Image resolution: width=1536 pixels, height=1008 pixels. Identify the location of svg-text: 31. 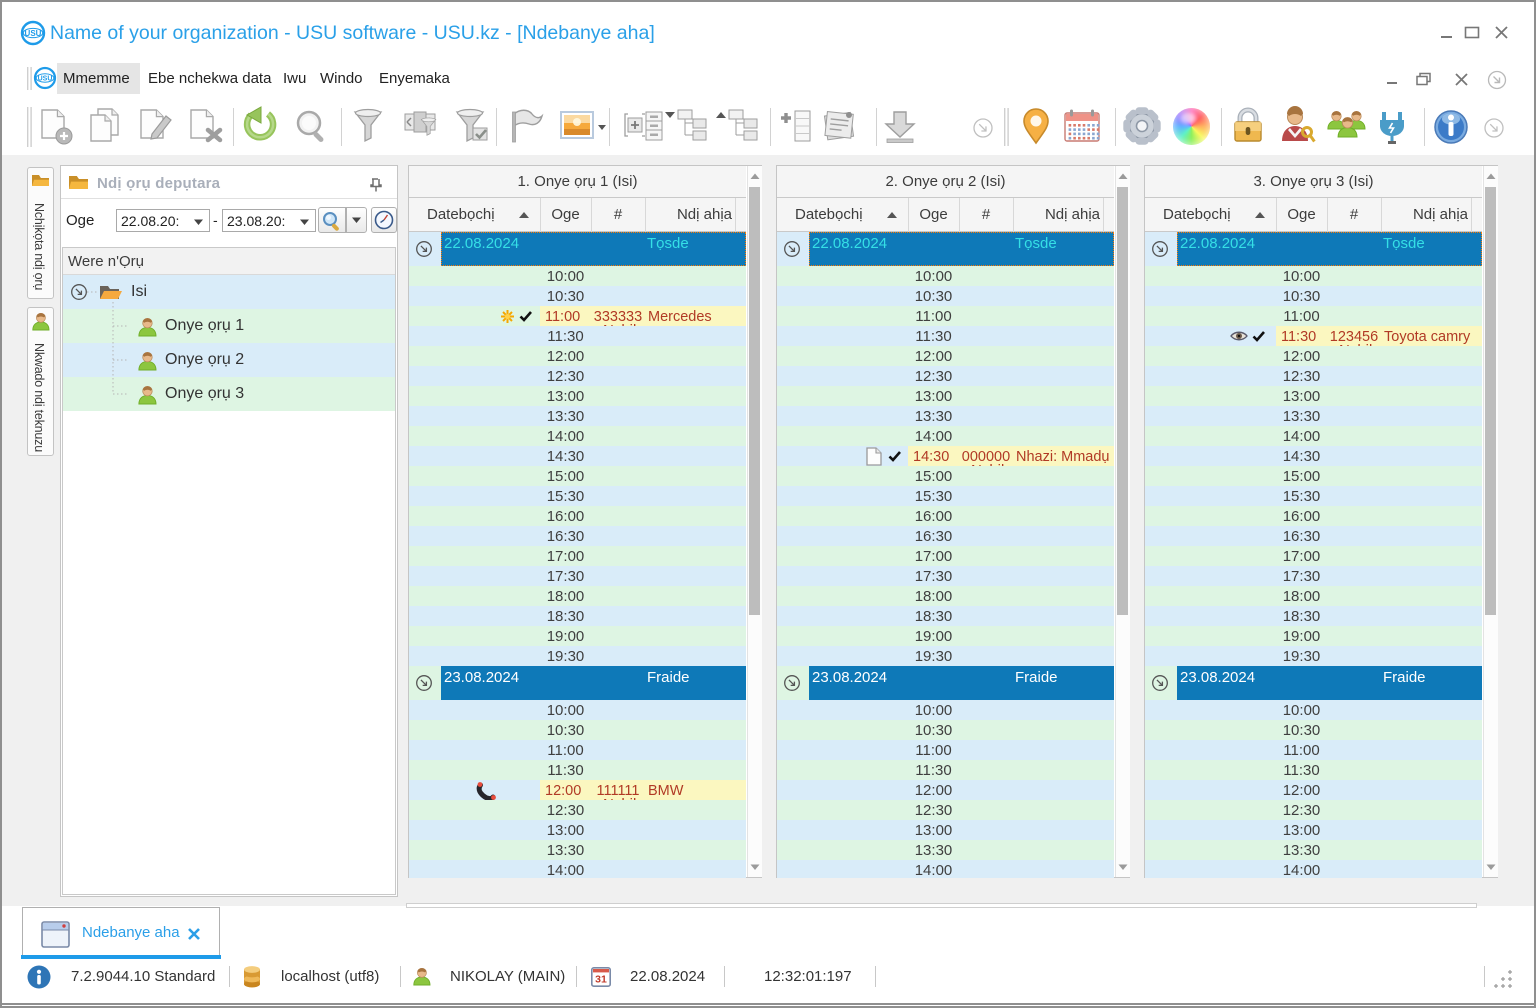
(601, 980).